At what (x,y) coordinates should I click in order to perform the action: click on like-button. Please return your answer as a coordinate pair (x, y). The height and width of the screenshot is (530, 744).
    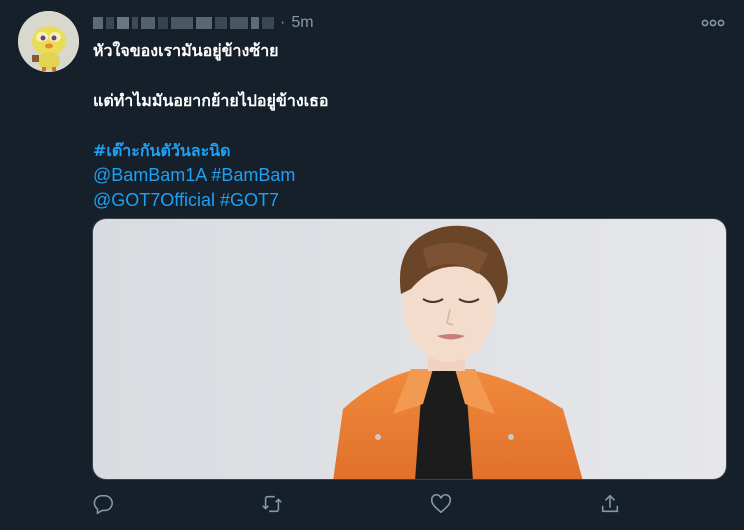
    Looking at the image, I should click on (444, 507).